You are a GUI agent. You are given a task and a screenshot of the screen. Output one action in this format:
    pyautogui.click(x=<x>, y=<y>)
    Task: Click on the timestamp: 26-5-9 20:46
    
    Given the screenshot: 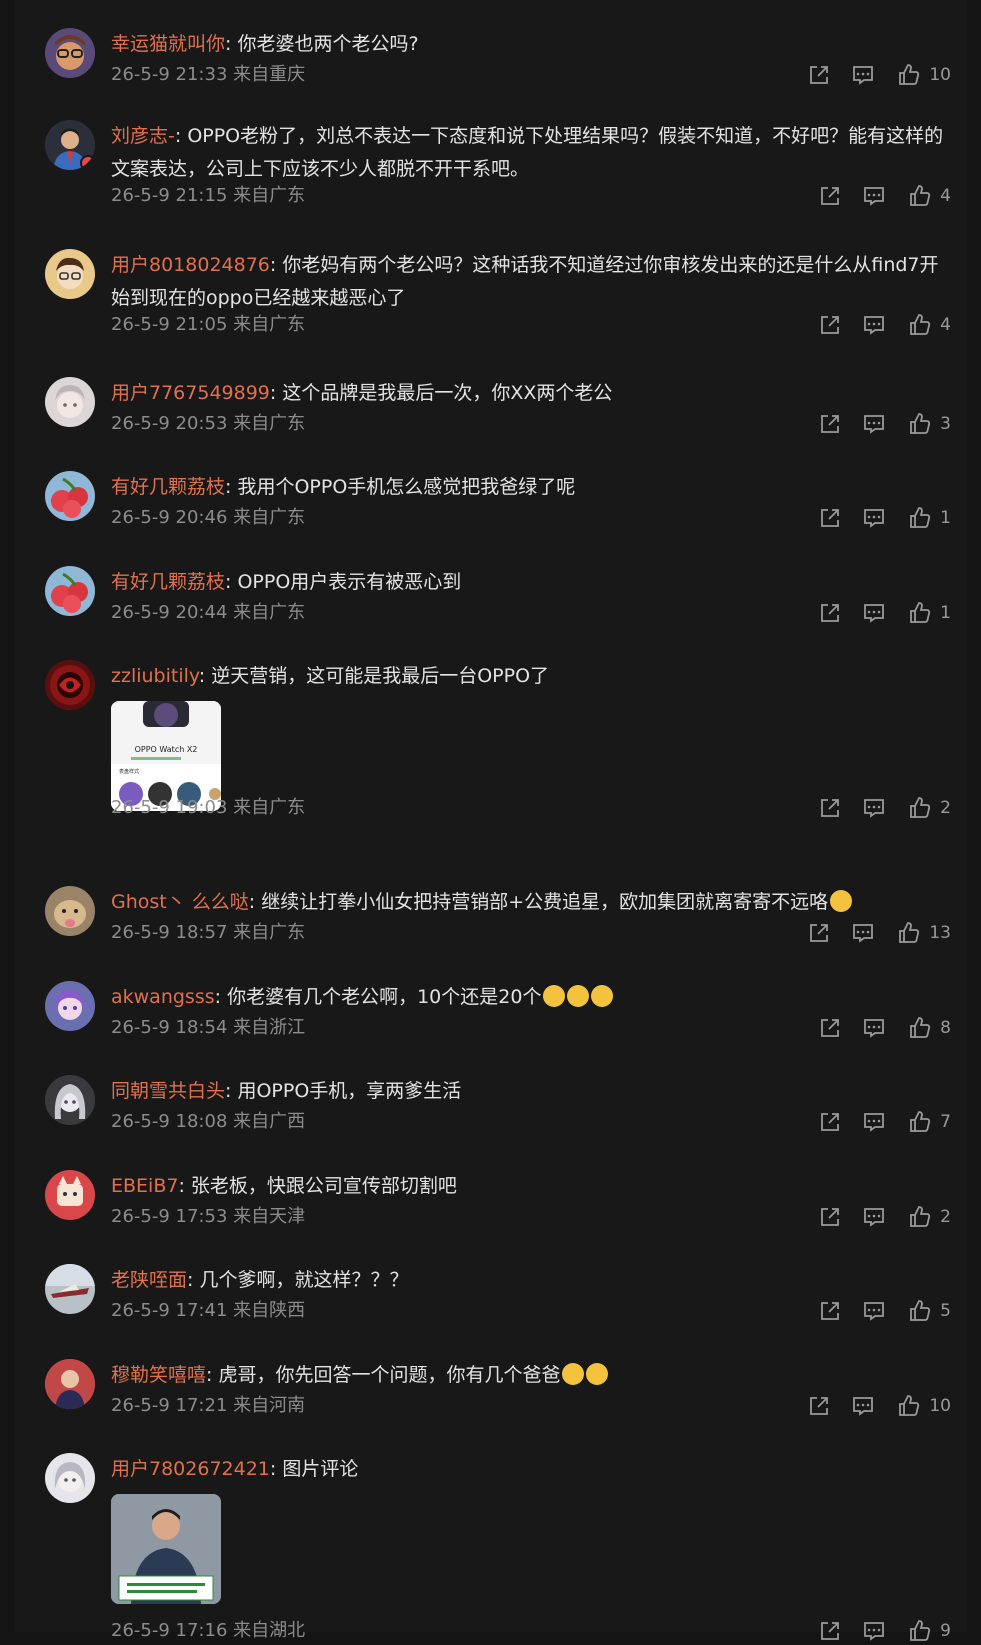 What is the action you would take?
    pyautogui.click(x=169, y=517)
    